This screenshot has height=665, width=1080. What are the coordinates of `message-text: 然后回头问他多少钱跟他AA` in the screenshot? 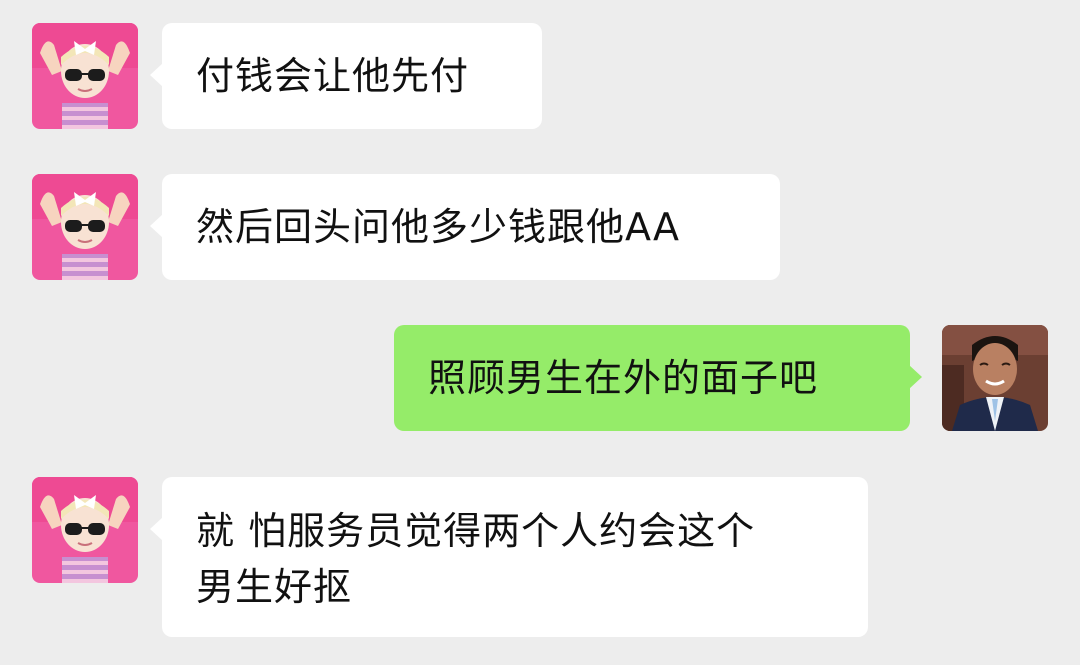 It's located at (438, 227).